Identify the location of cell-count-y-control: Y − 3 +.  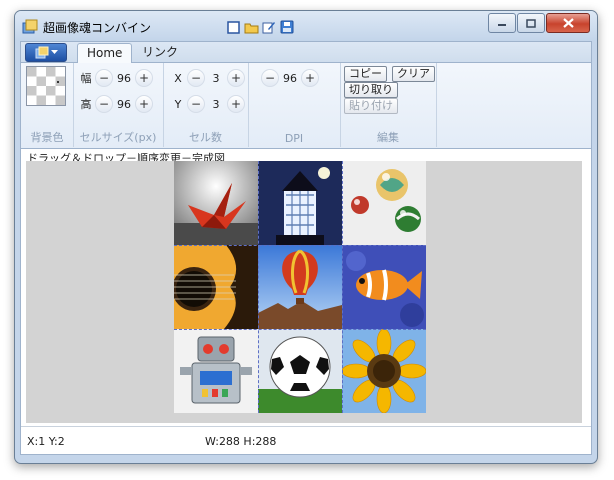
(208, 104).